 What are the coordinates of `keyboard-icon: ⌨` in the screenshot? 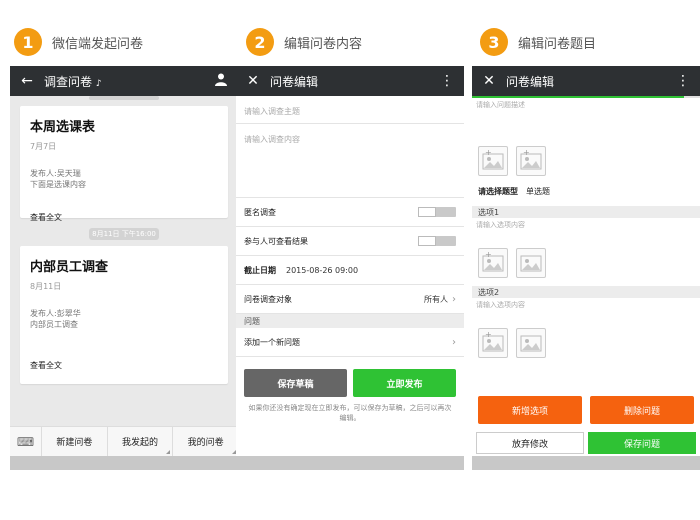 It's located at (26, 441).